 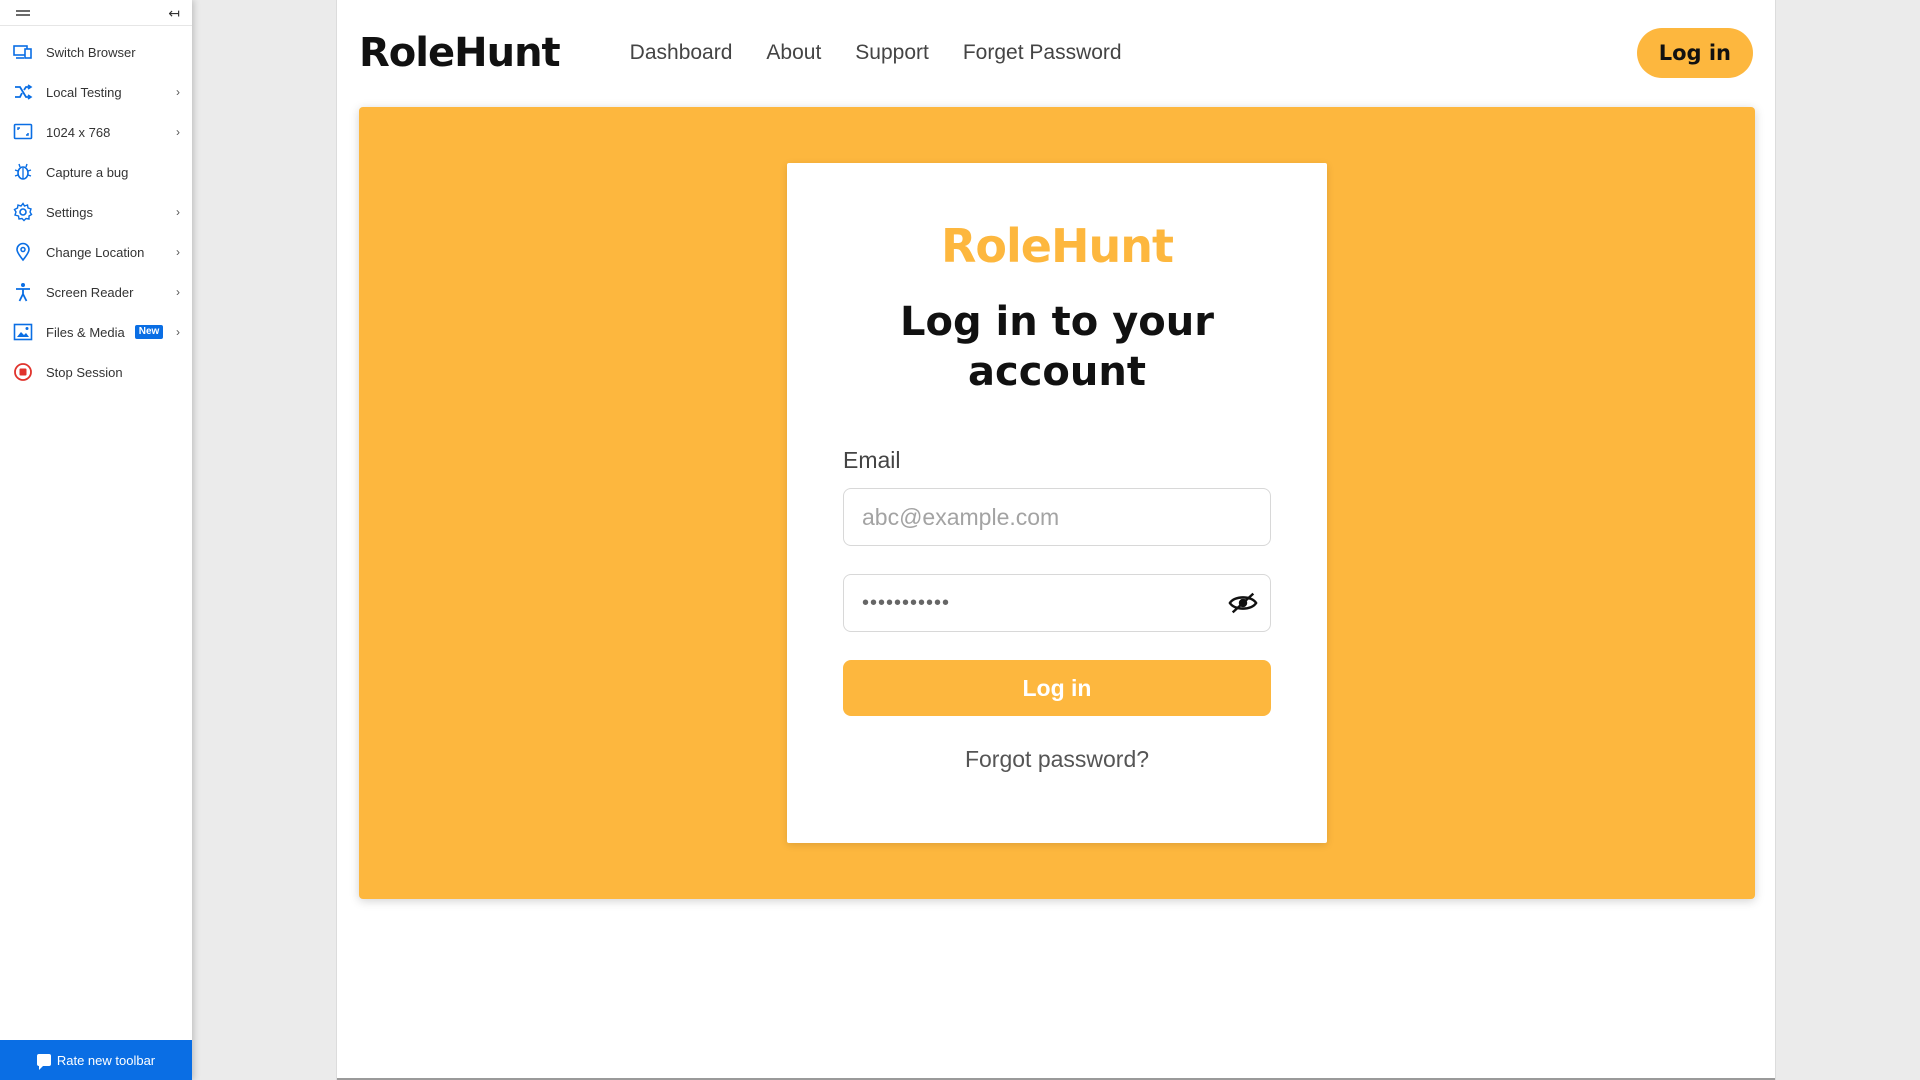 I want to click on toolbar-item-label: Change Location, so click(x=95, y=252).